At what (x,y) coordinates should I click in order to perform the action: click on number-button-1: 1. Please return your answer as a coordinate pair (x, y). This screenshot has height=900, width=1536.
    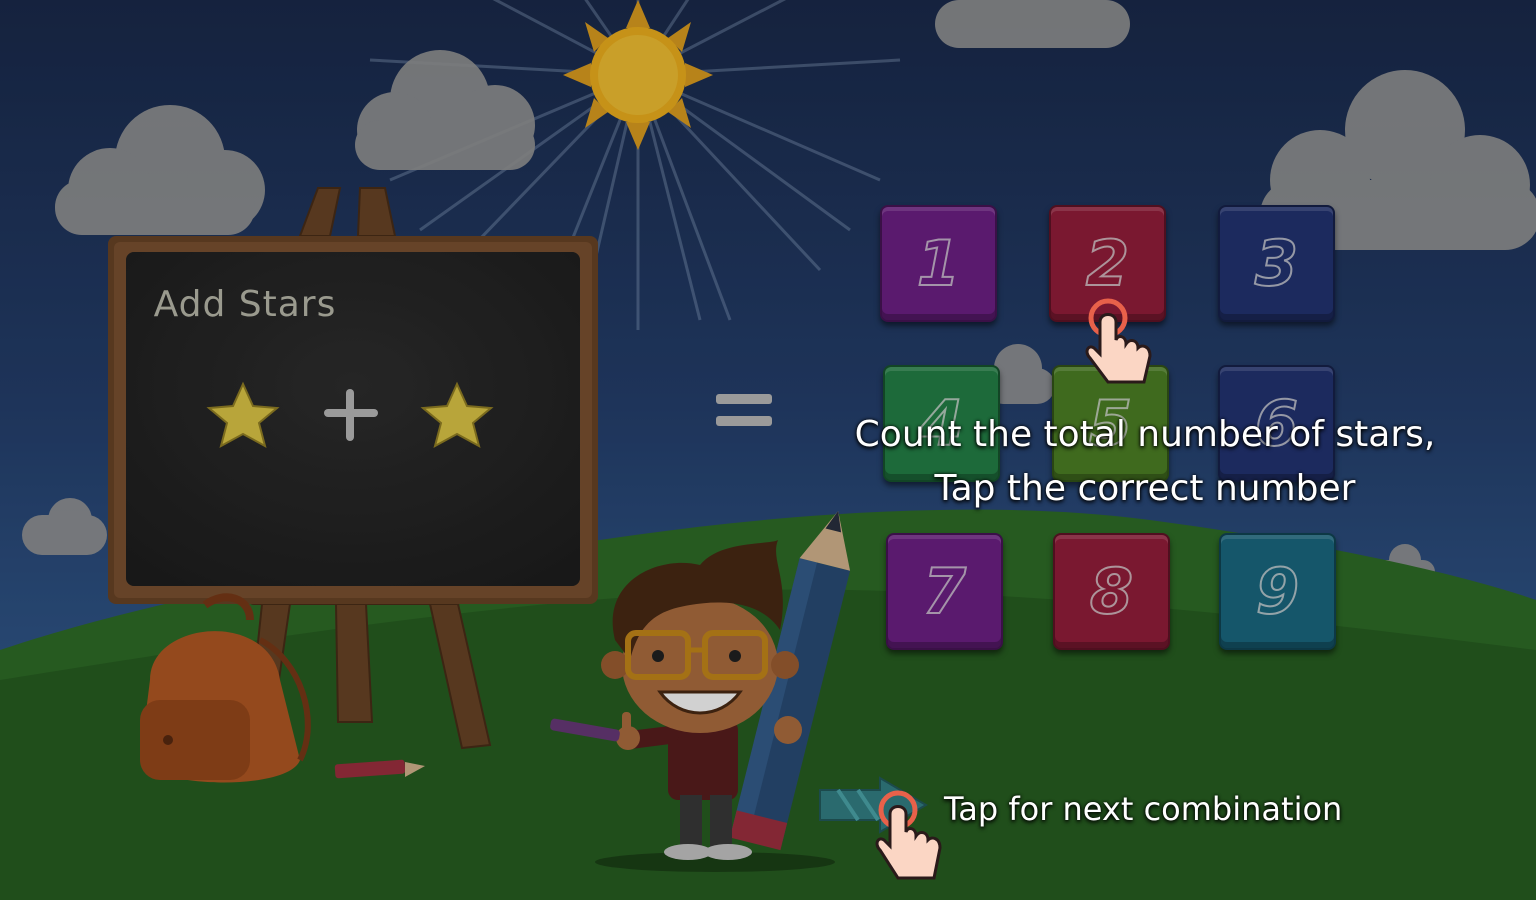
    Looking at the image, I should click on (938, 263).